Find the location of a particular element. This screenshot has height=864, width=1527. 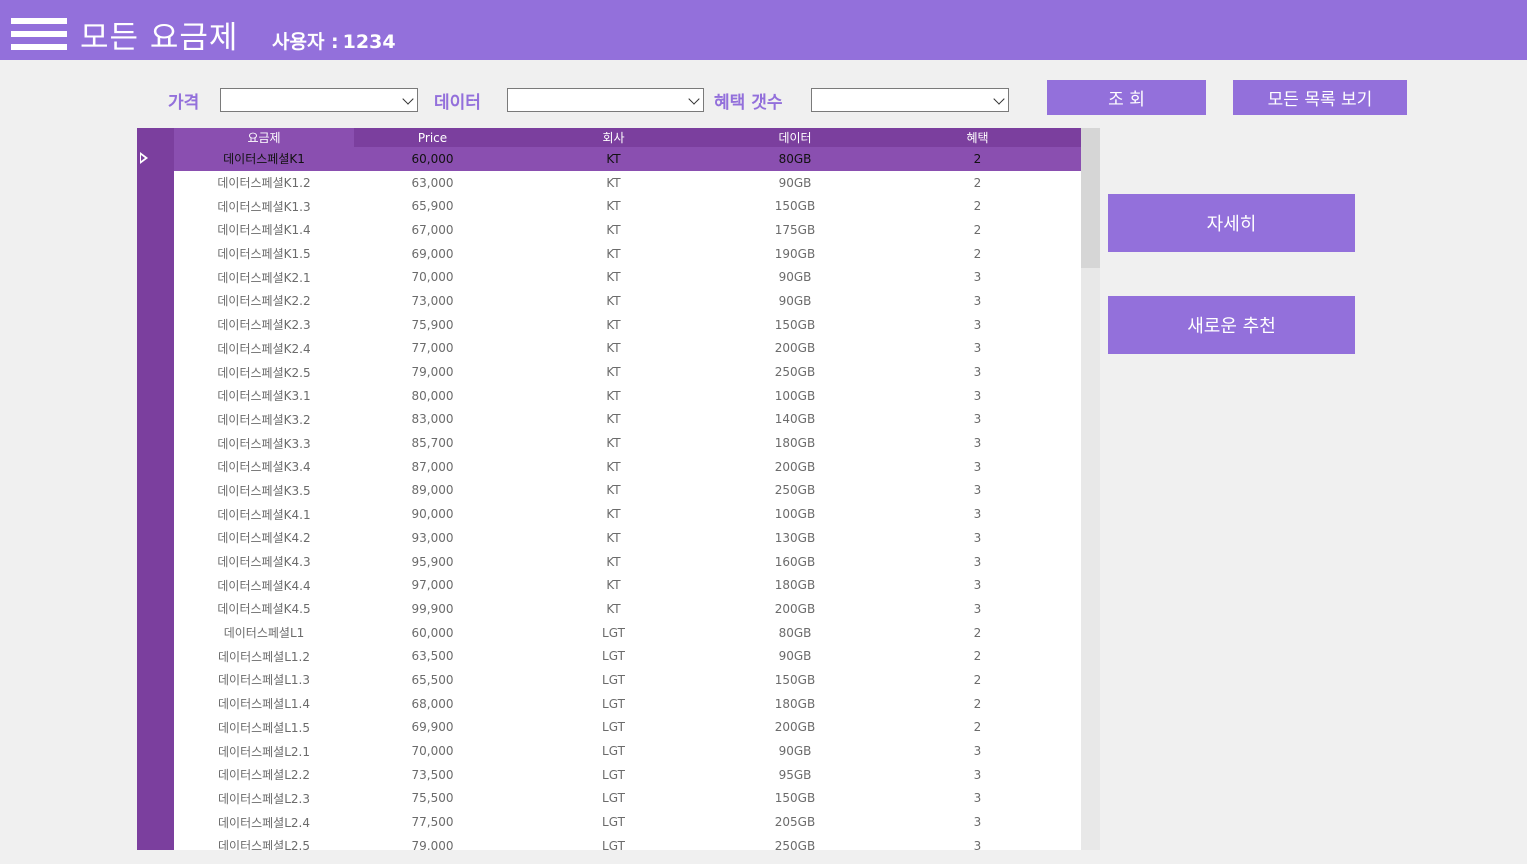

column-header-company: 회사 is located at coordinates (613, 137).